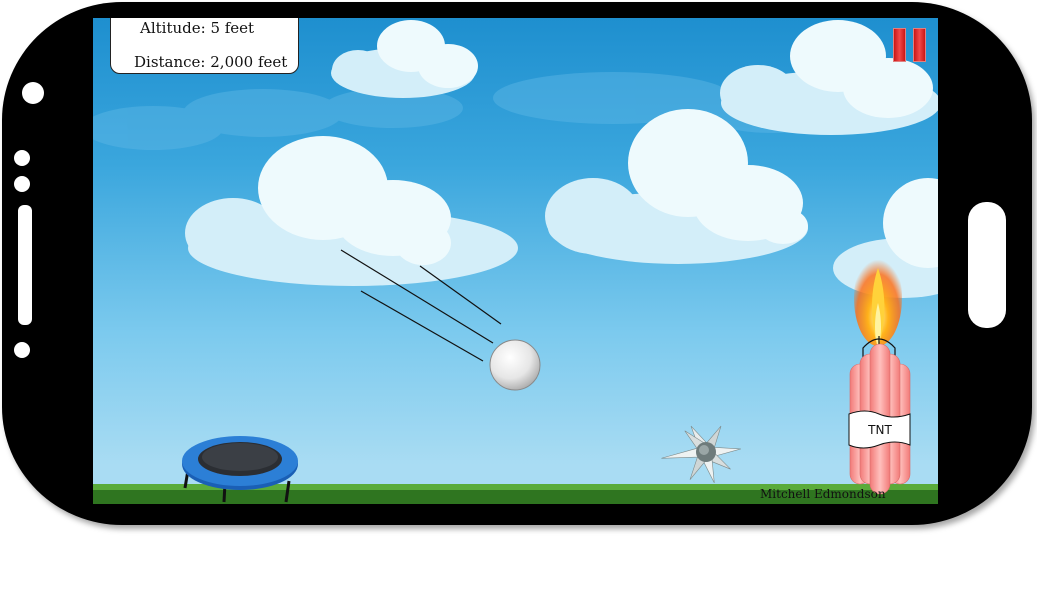 The height and width of the screenshot is (602, 1037). Describe the element at coordinates (910, 46) in the screenshot. I see `pause-button` at that location.